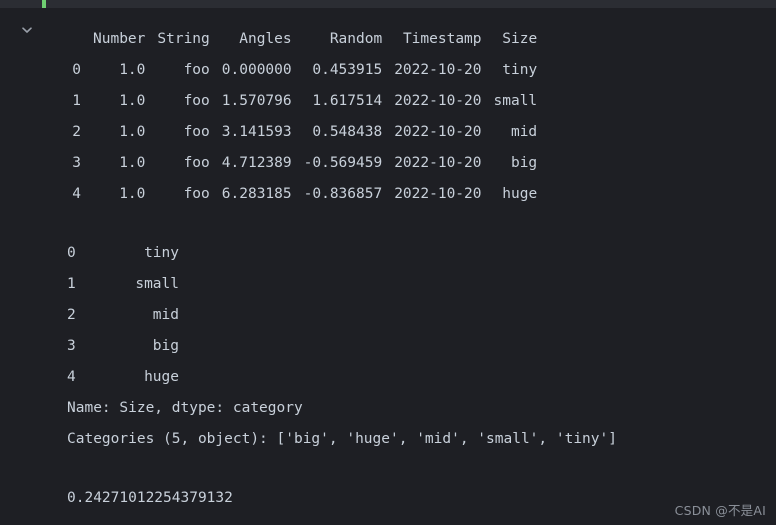  I want to click on cell-random: -0.569459, so click(343, 163).